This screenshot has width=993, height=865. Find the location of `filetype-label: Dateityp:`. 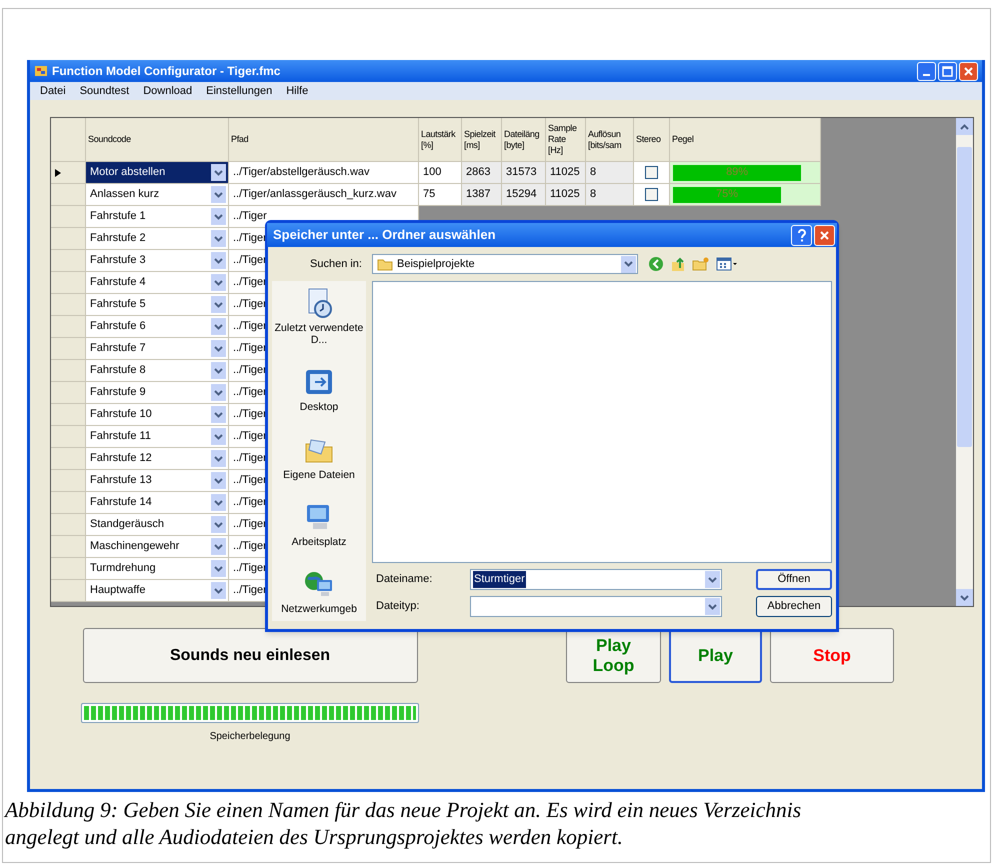

filetype-label: Dateityp: is located at coordinates (397, 606).